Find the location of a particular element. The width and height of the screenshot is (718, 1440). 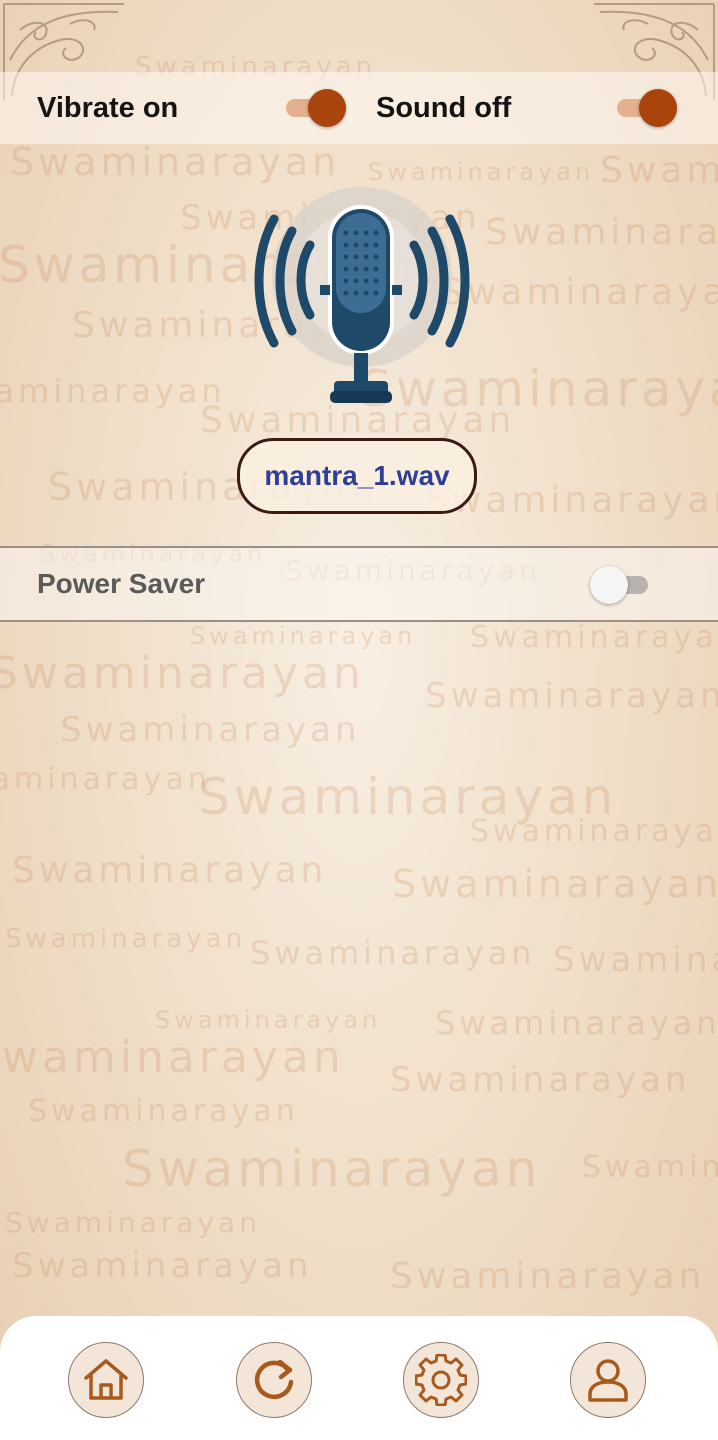

power-saver-label: Power Saver is located at coordinates (121, 583).